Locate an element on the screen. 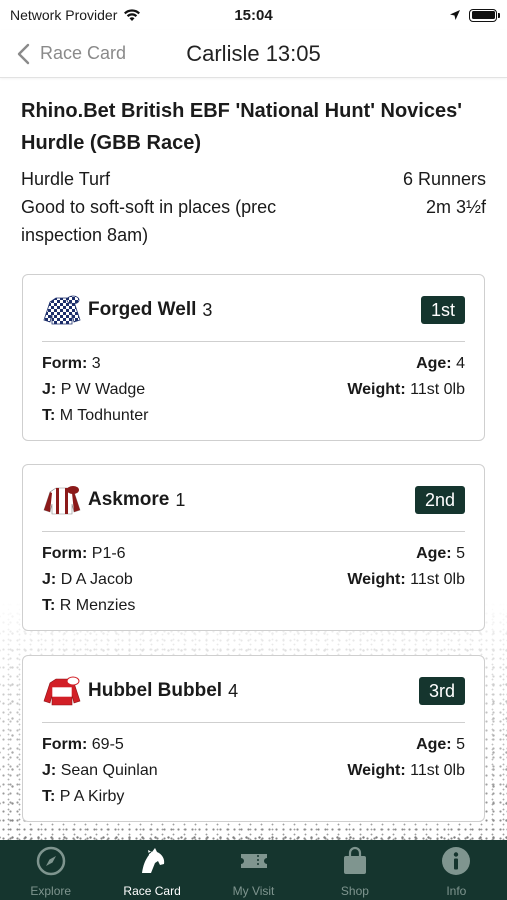 The width and height of the screenshot is (507, 900). age-value: 4 is located at coordinates (460, 363).